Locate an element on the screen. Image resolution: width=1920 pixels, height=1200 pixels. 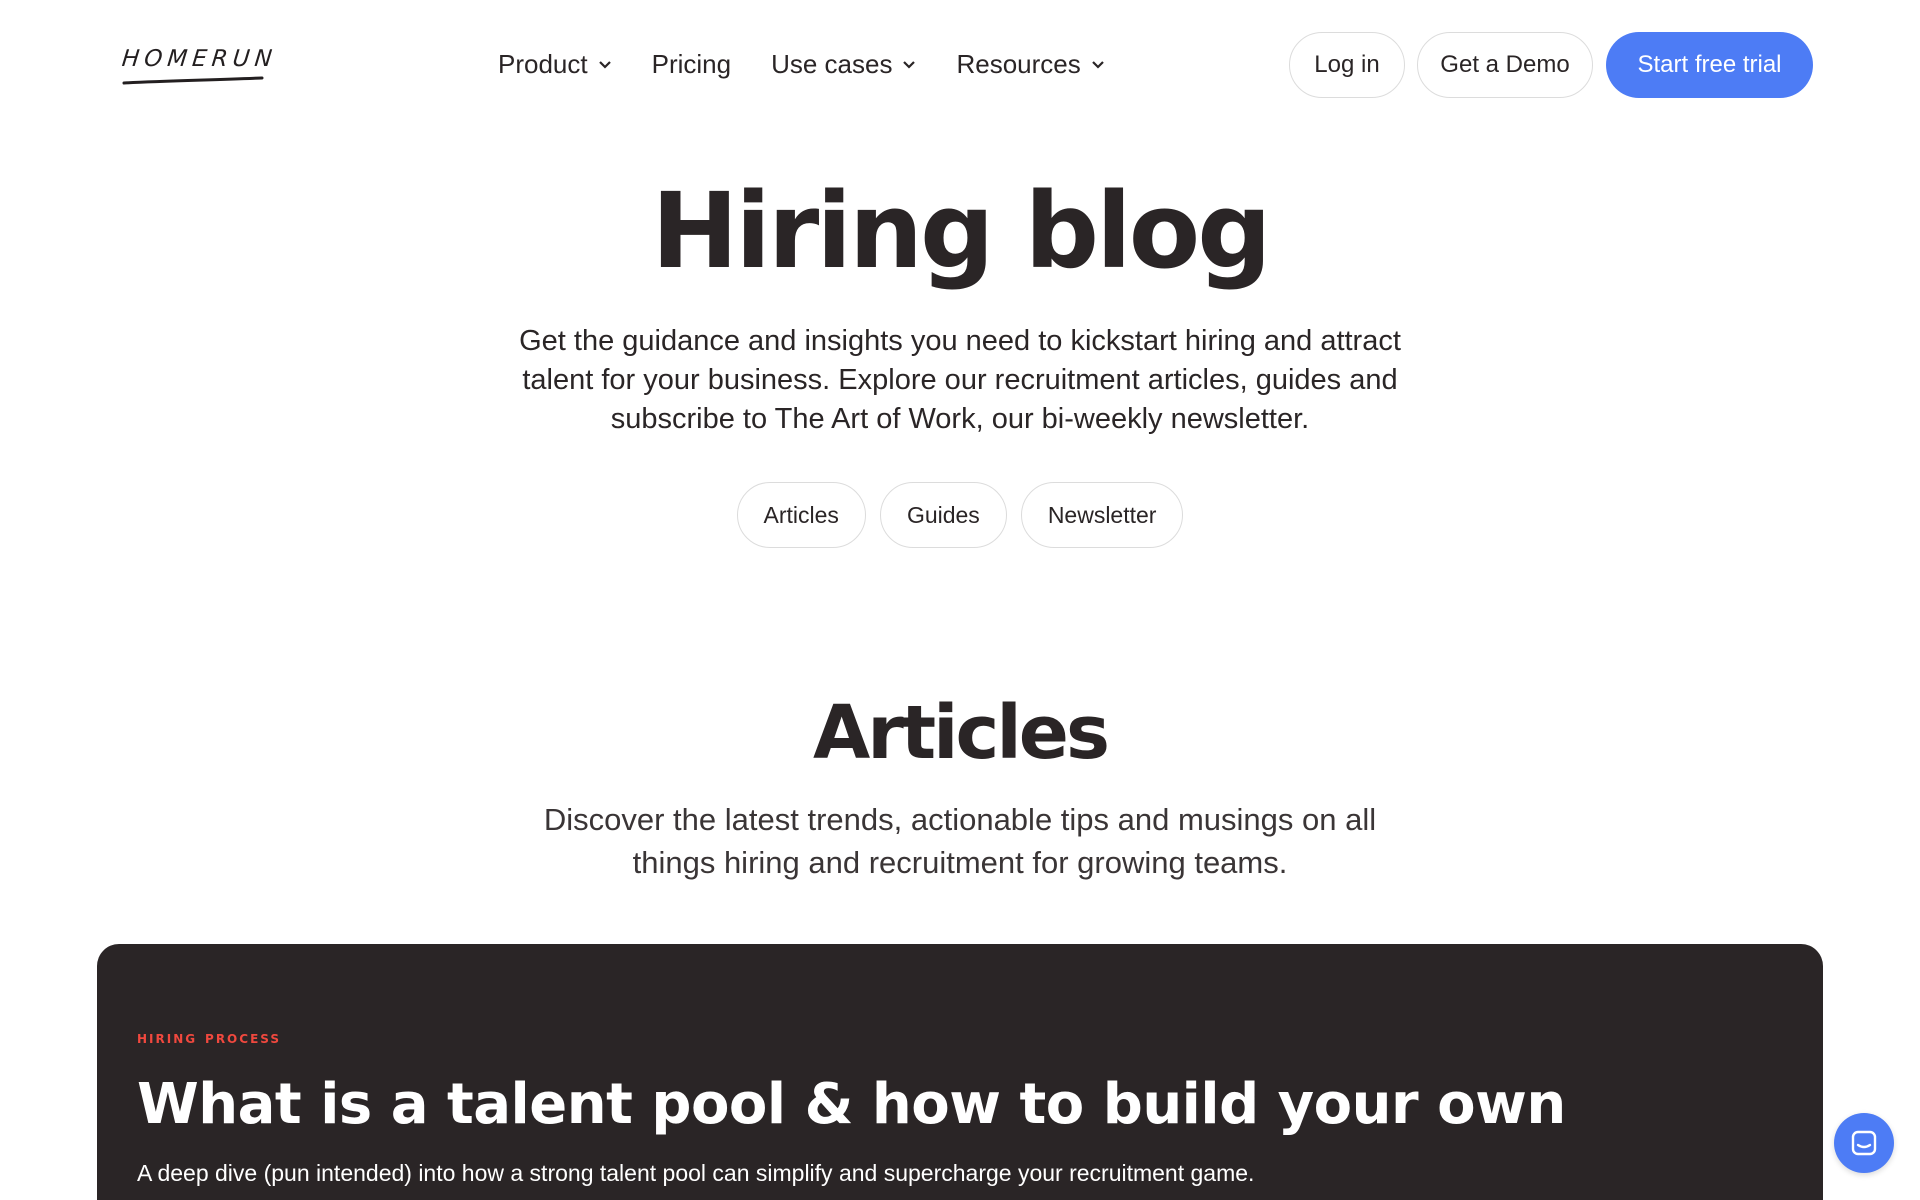
logo-underline is located at coordinates (193, 80).